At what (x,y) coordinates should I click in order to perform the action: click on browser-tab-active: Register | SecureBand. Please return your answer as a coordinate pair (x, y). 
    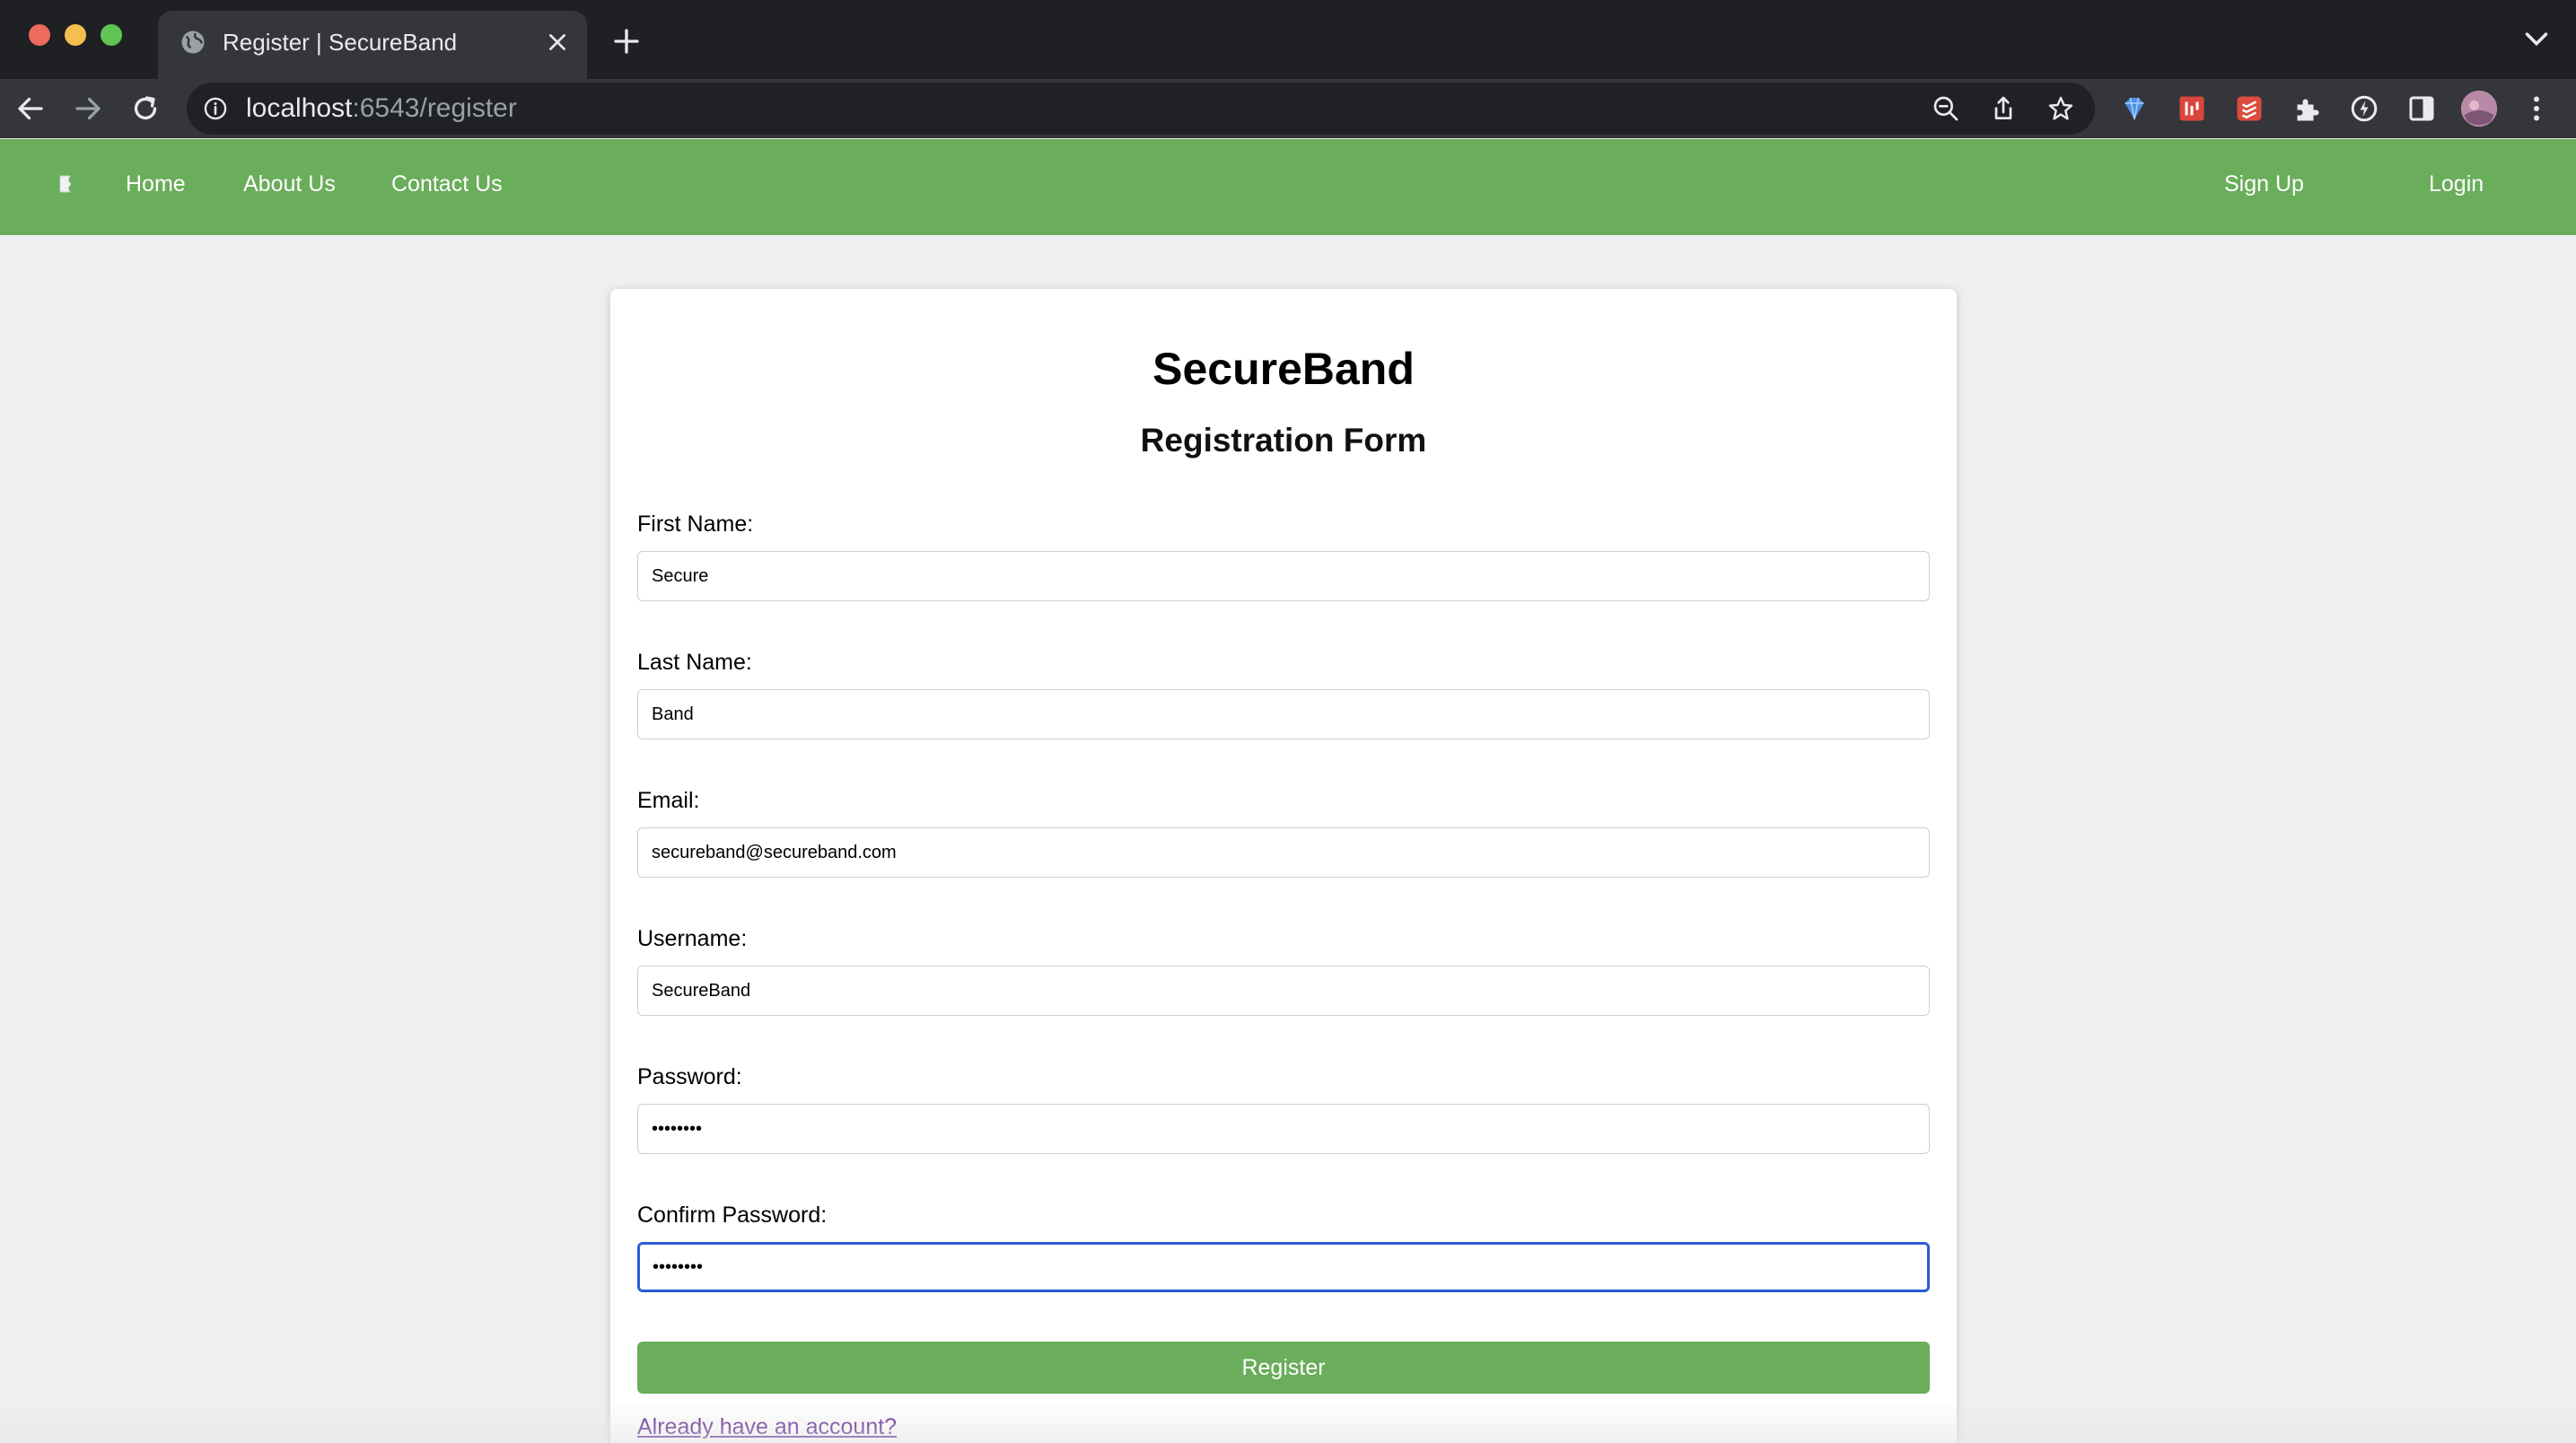
    Looking at the image, I should click on (372, 45).